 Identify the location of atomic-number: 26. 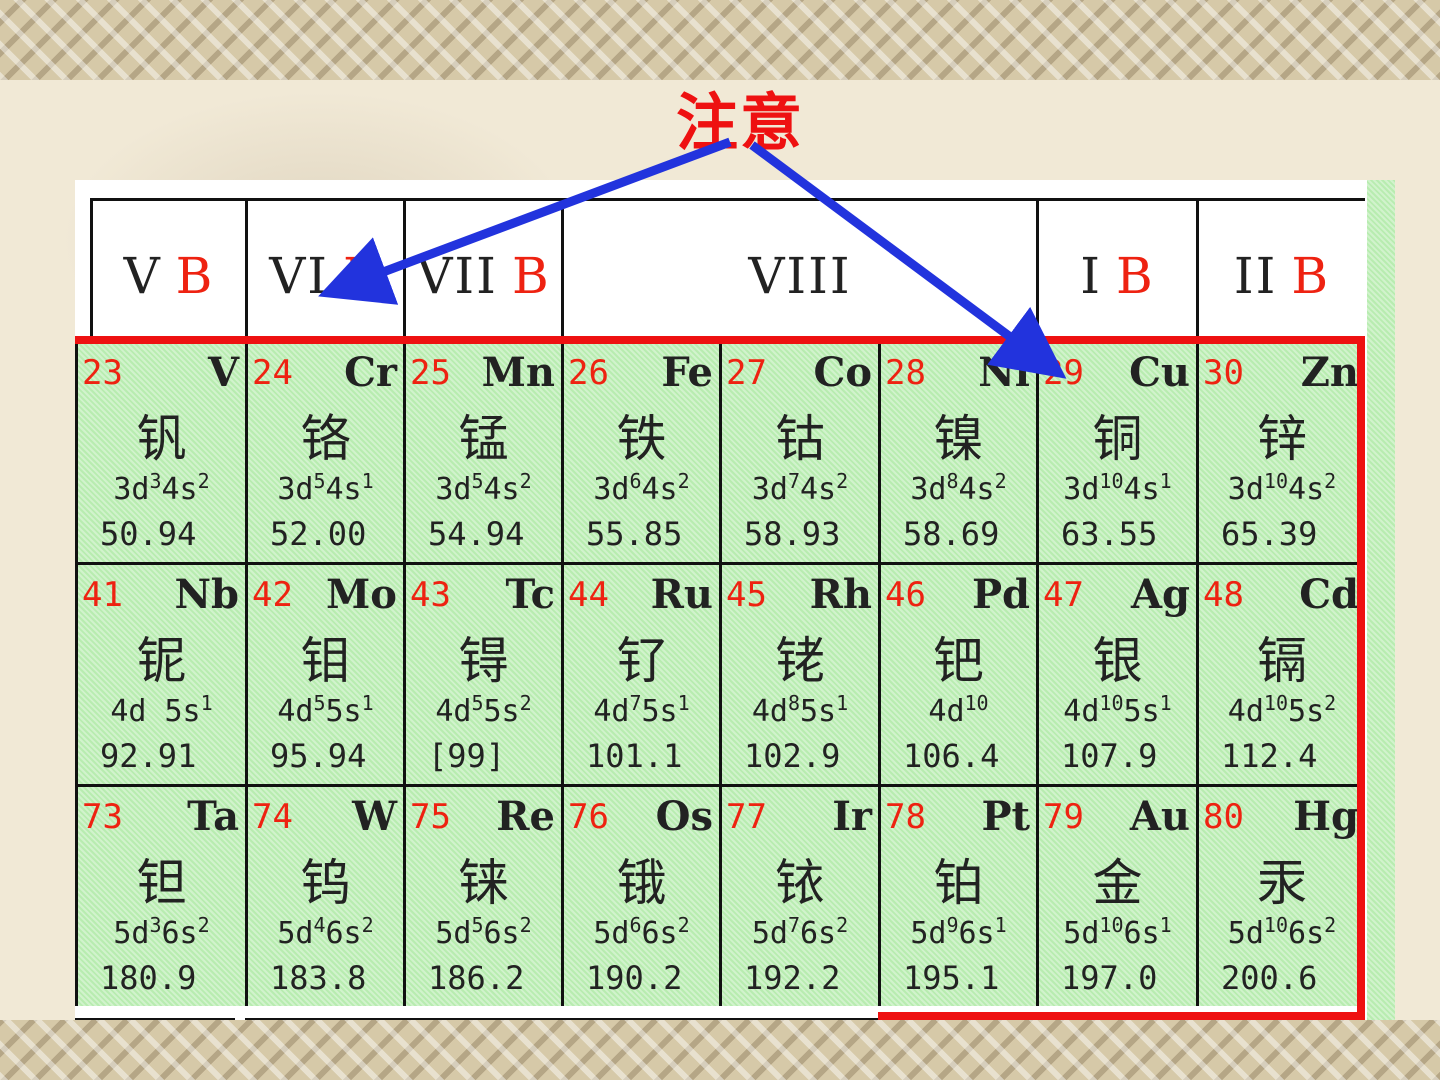
(588, 373).